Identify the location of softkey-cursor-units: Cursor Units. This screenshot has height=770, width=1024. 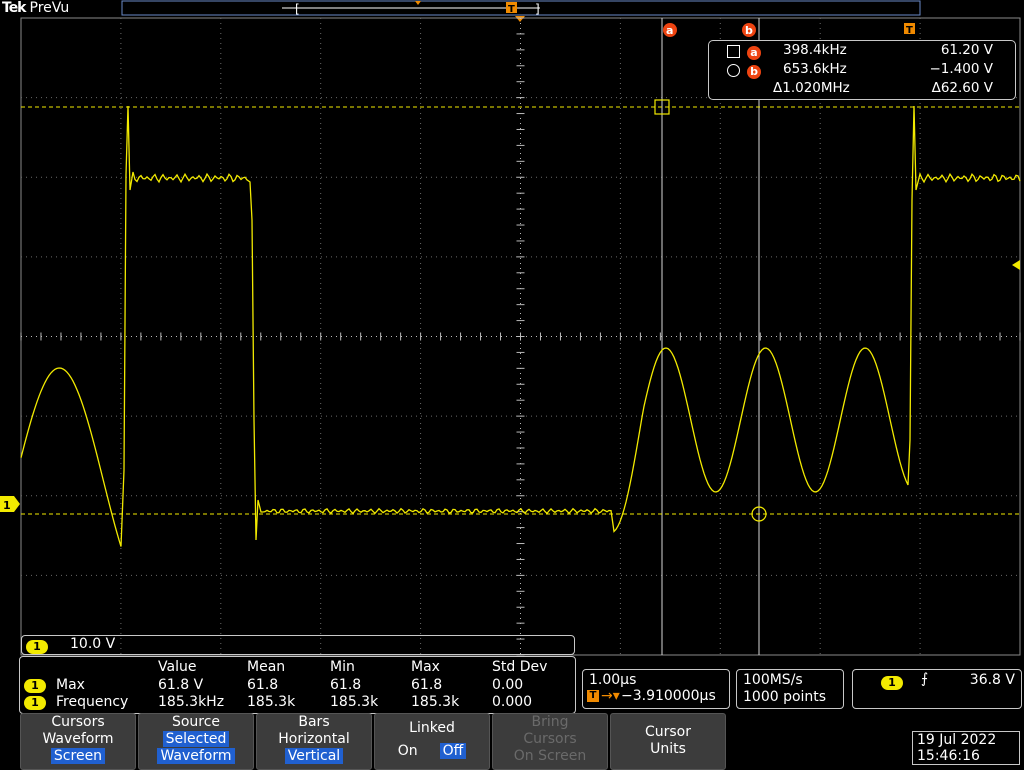
(668, 741).